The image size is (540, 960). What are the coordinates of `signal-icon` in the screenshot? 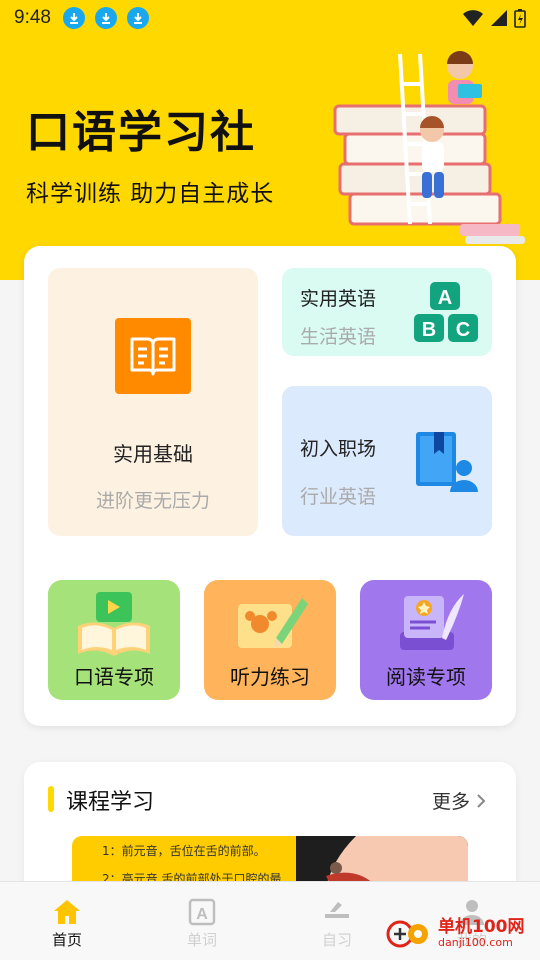 It's located at (499, 18).